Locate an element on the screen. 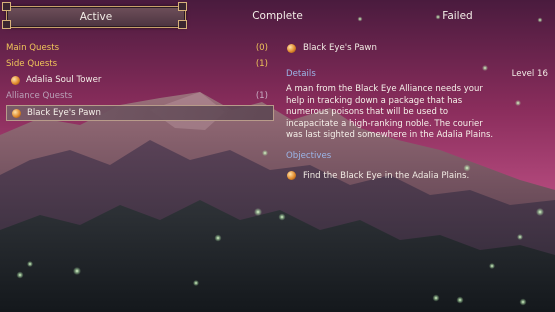 The image size is (555, 312). quest-item-black-eyes-pawn: Black Eye's Pawn is located at coordinates (140, 113).